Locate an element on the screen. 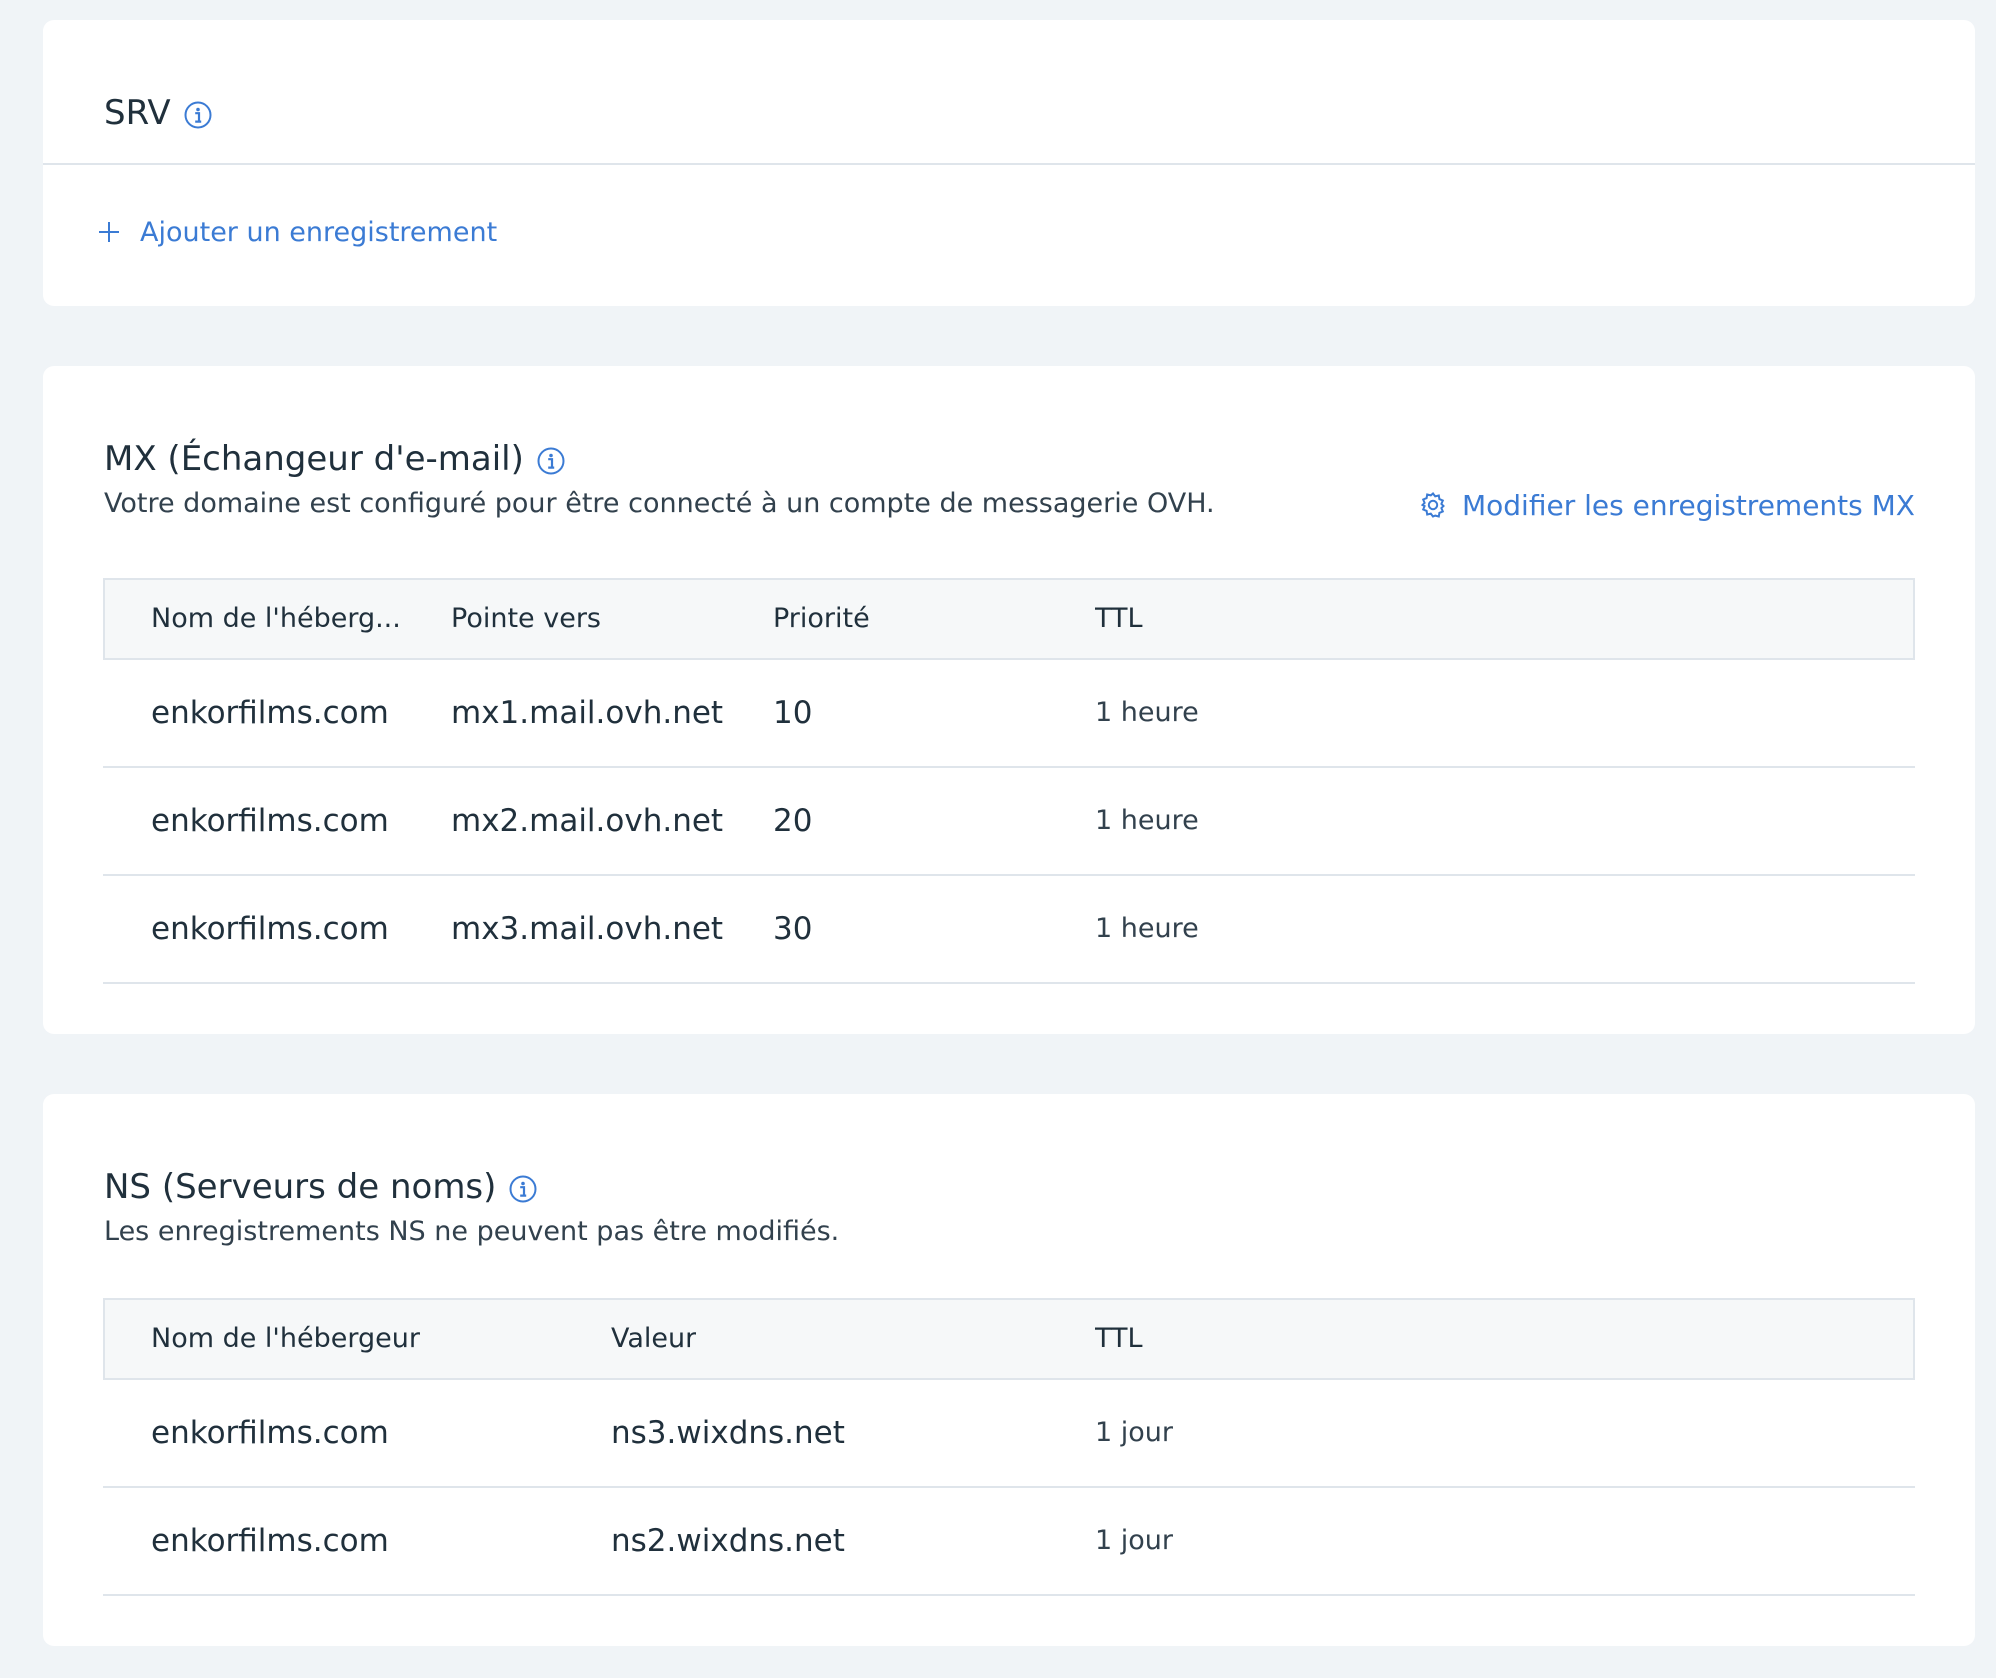  table-row: enkorfilms.com ns2.wixdns.net 1 jour is located at coordinates (1009, 1542).